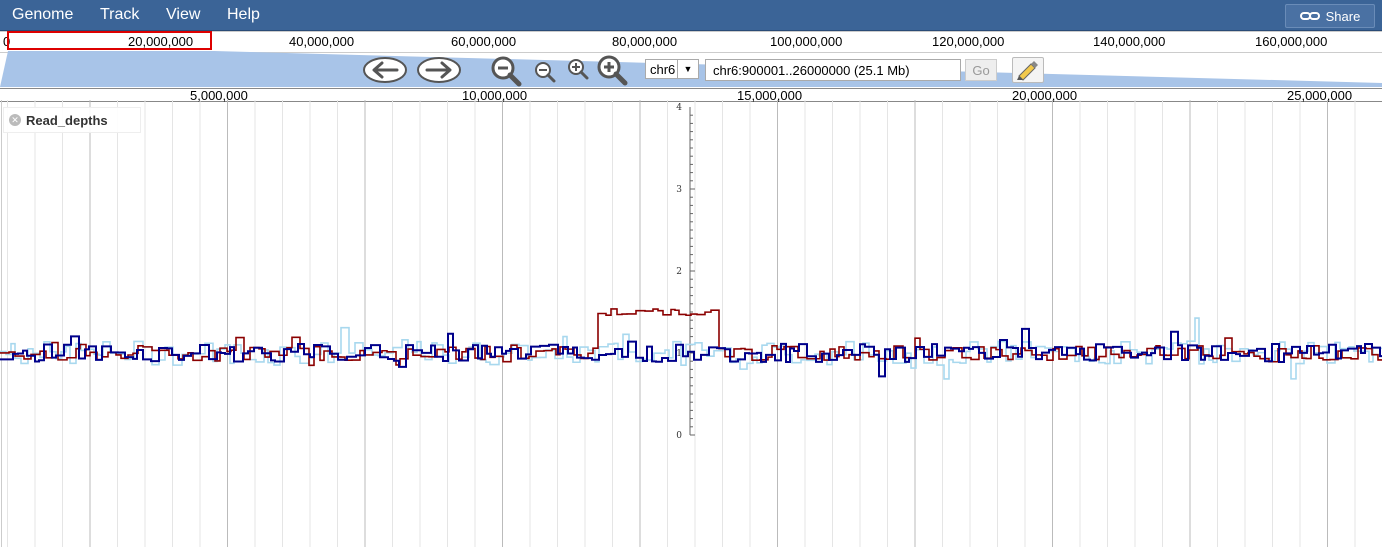 This screenshot has width=1382, height=547. Describe the element at coordinates (968, 41) in the screenshot. I see `overview-tick: 120,000,000` at that location.